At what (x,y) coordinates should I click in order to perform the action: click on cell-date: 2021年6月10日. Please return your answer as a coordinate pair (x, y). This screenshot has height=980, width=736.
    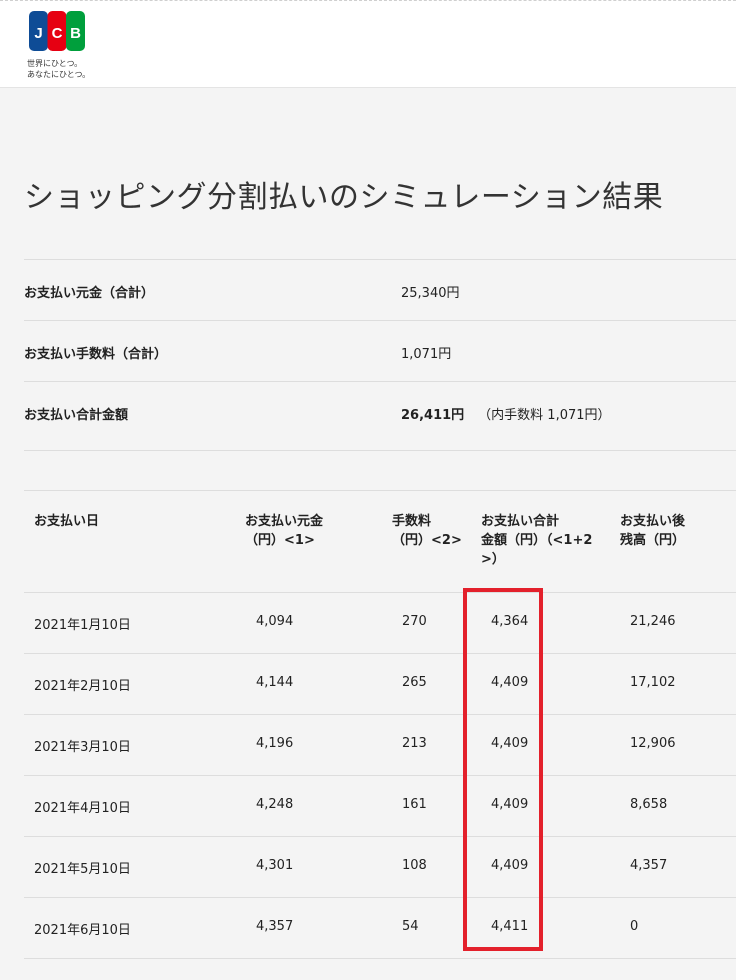
    Looking at the image, I should click on (82, 930).